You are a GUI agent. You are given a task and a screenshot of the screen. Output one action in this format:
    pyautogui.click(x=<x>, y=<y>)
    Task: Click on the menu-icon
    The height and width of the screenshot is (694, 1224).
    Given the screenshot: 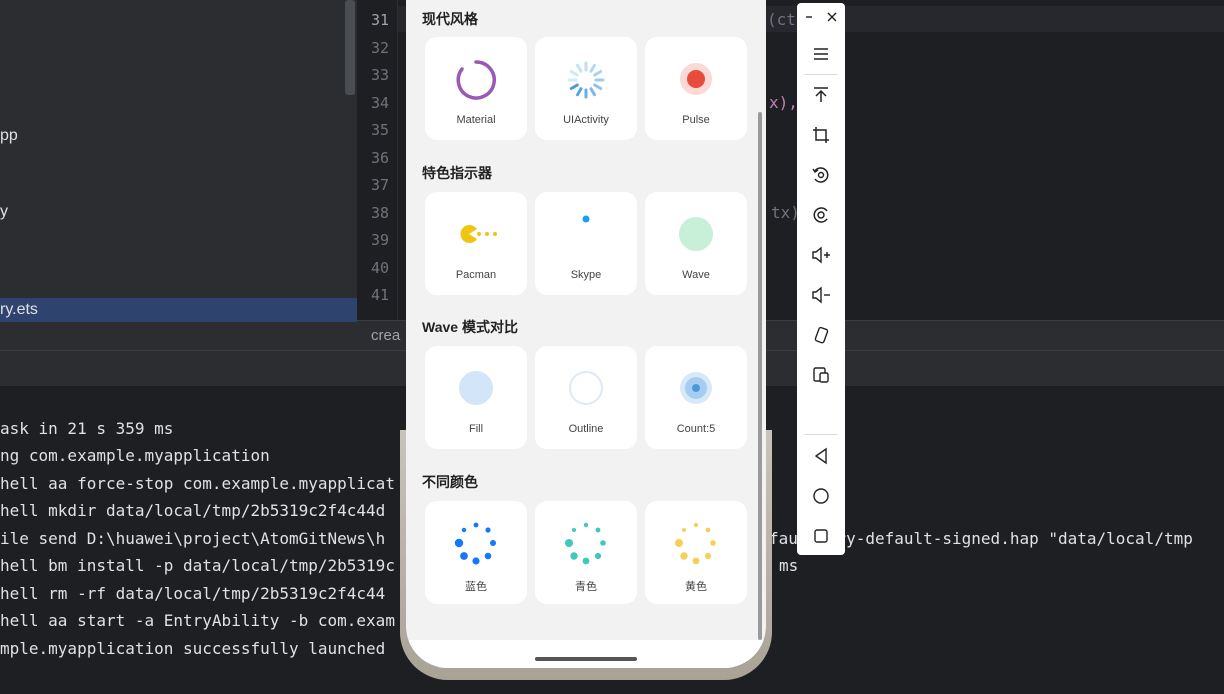 What is the action you would take?
    pyautogui.click(x=821, y=54)
    